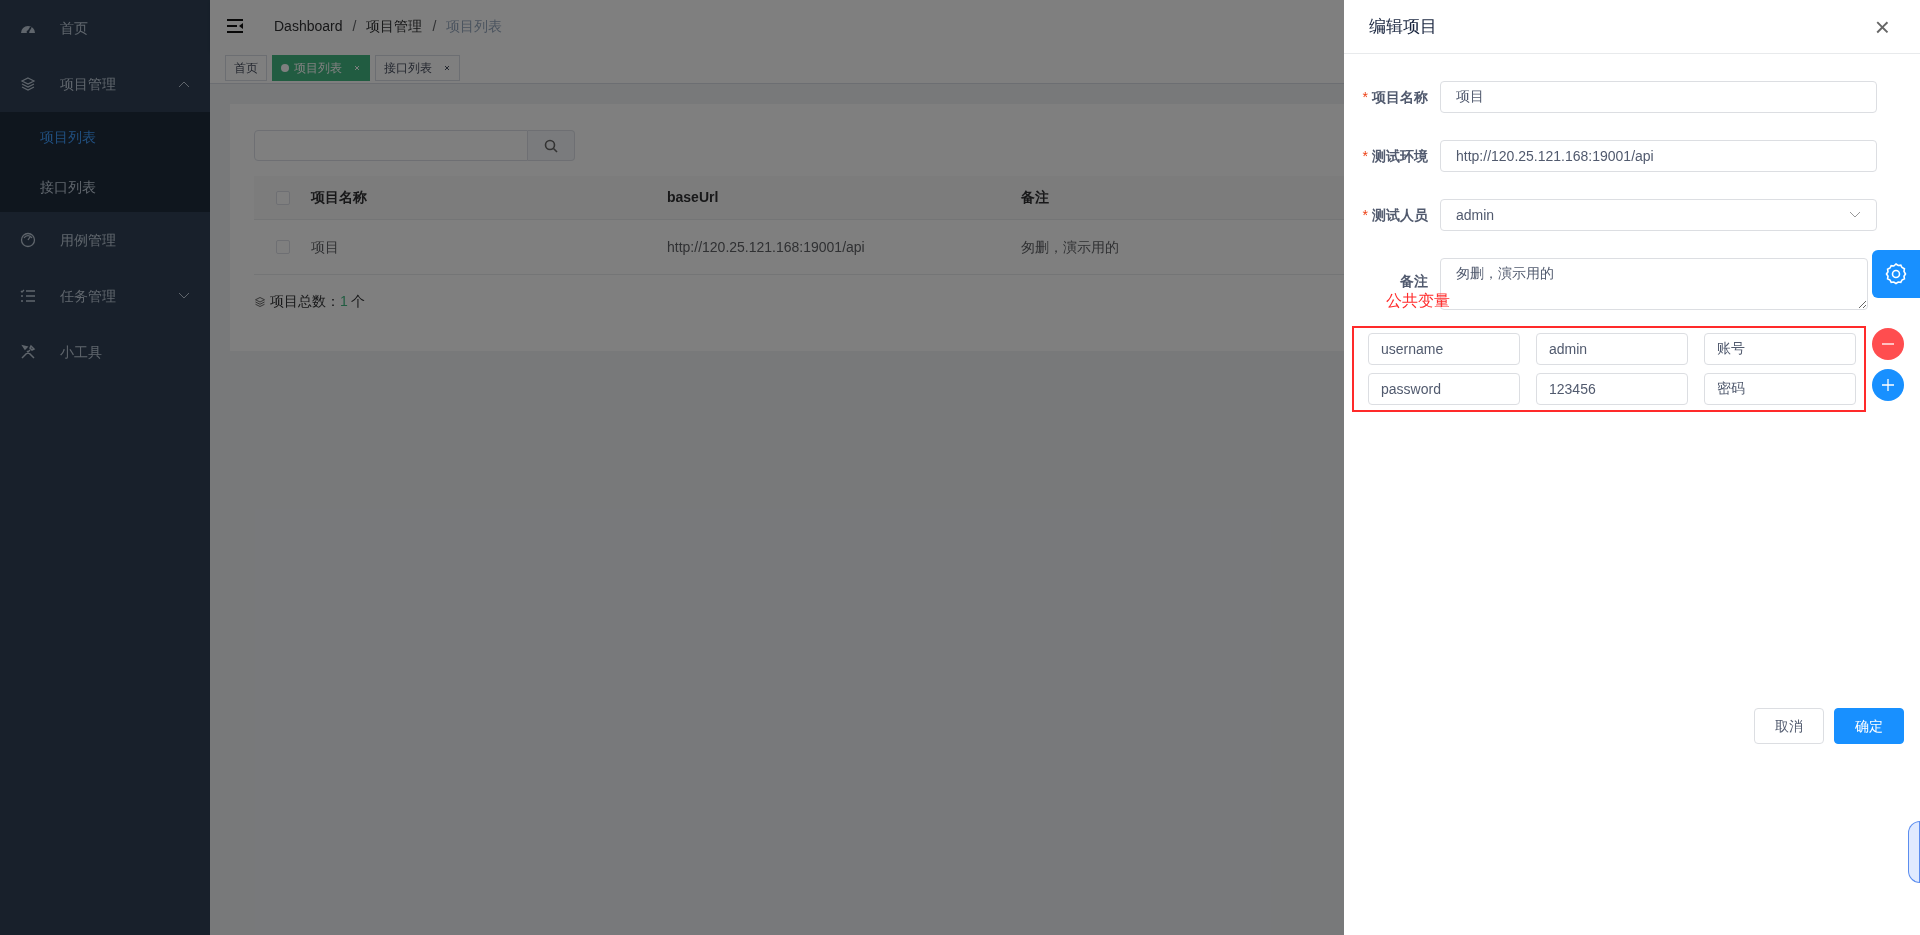 The image size is (1920, 935). Describe the element at coordinates (1070, 246) in the screenshot. I see `table-cell: 匆删，演示用的` at that location.